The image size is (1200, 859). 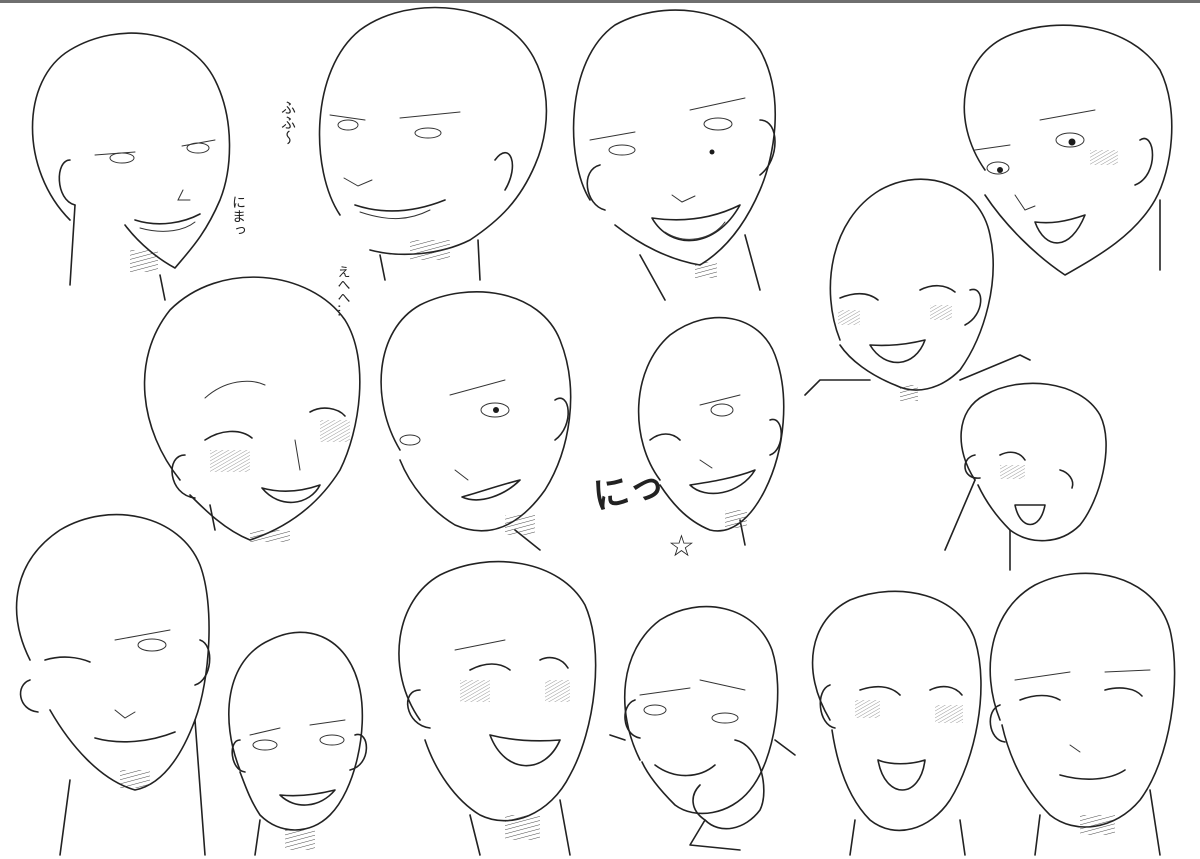 What do you see at coordinates (238, 216) in the screenshot?
I see `sfx-nima: にまっ` at bounding box center [238, 216].